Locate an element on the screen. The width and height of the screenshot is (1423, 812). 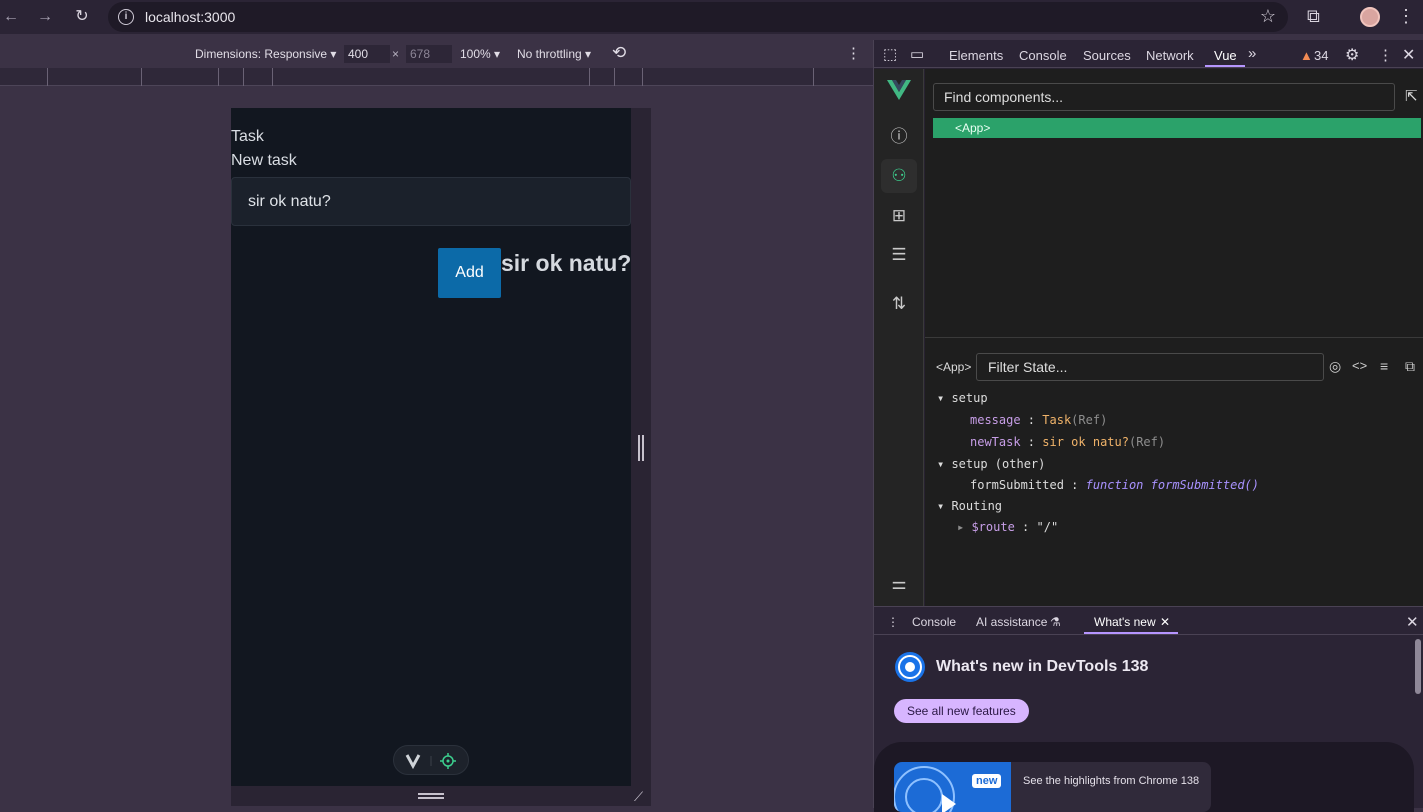
issues-count: 34 is located at coordinates (1321, 55).